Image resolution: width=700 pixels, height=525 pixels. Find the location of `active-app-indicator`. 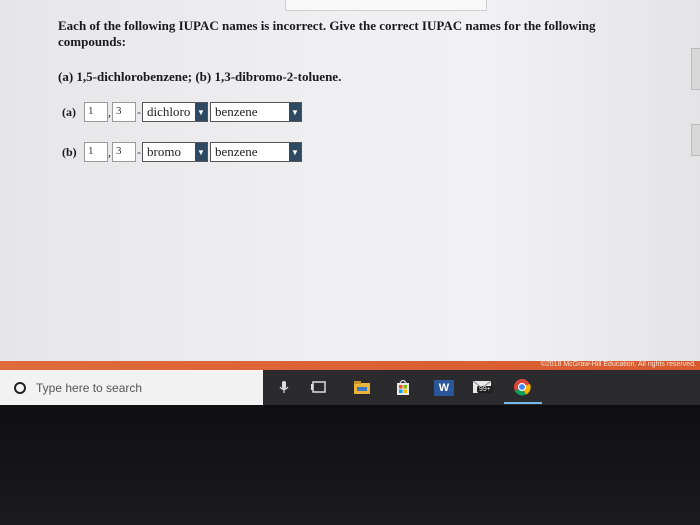

active-app-indicator is located at coordinates (523, 403).